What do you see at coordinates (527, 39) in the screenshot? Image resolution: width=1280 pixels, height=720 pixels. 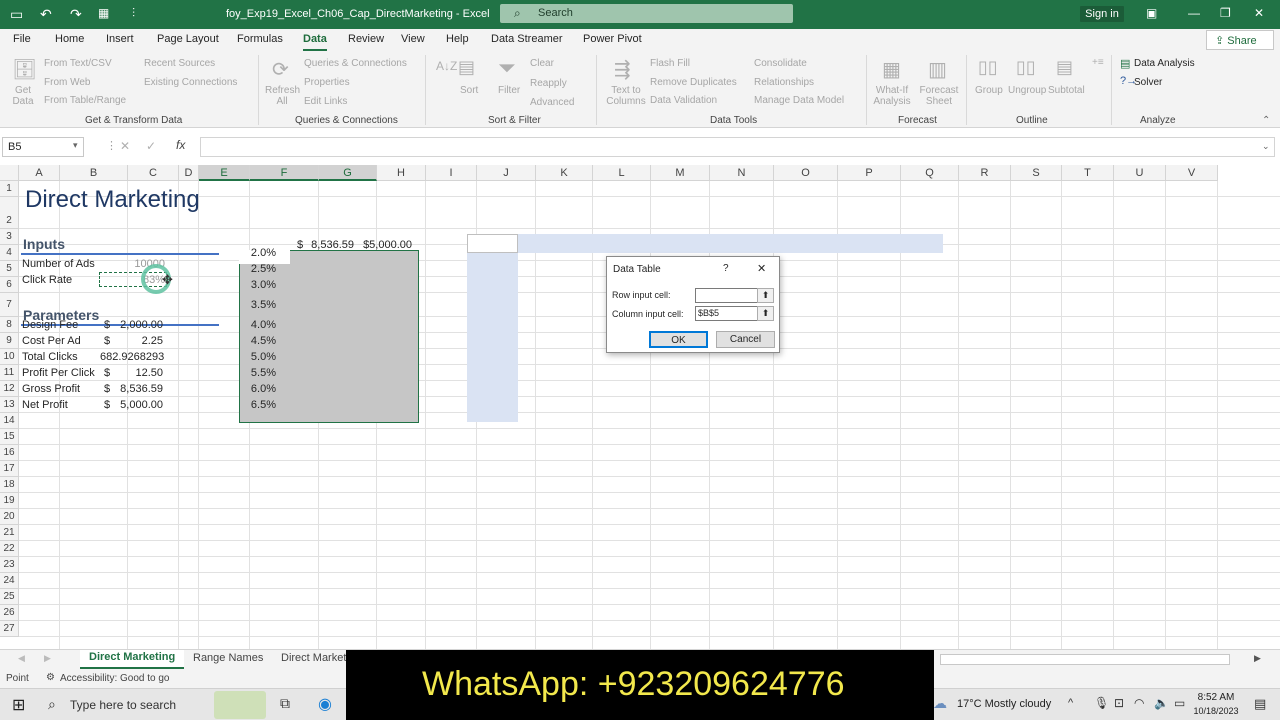 I see `tab-data-streamer: Data Streamer` at bounding box center [527, 39].